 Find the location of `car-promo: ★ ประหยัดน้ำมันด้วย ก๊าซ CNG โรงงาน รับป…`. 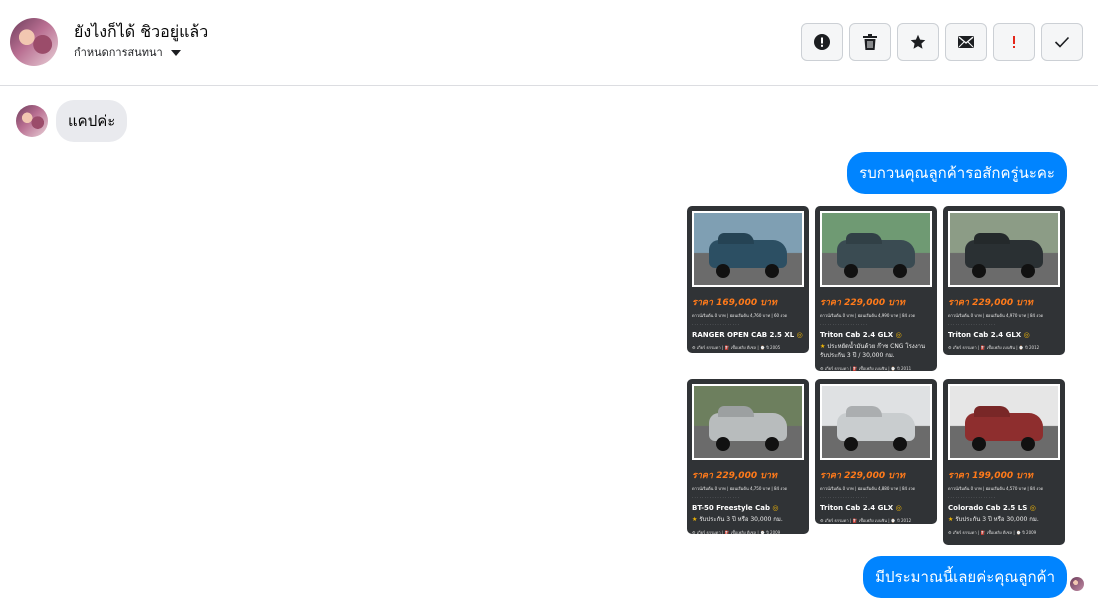

car-promo: ★ ประหยัดน้ำมันด้วย ก๊าซ CNG โรงงาน รับป… is located at coordinates (876, 351).